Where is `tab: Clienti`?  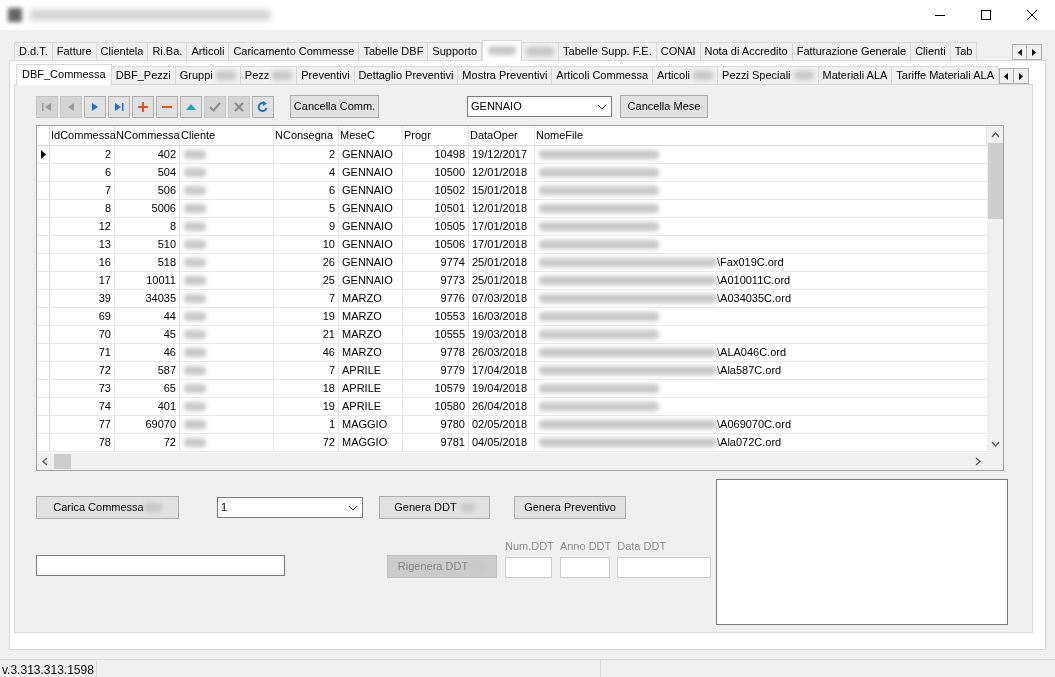 tab: Clienti is located at coordinates (931, 51).